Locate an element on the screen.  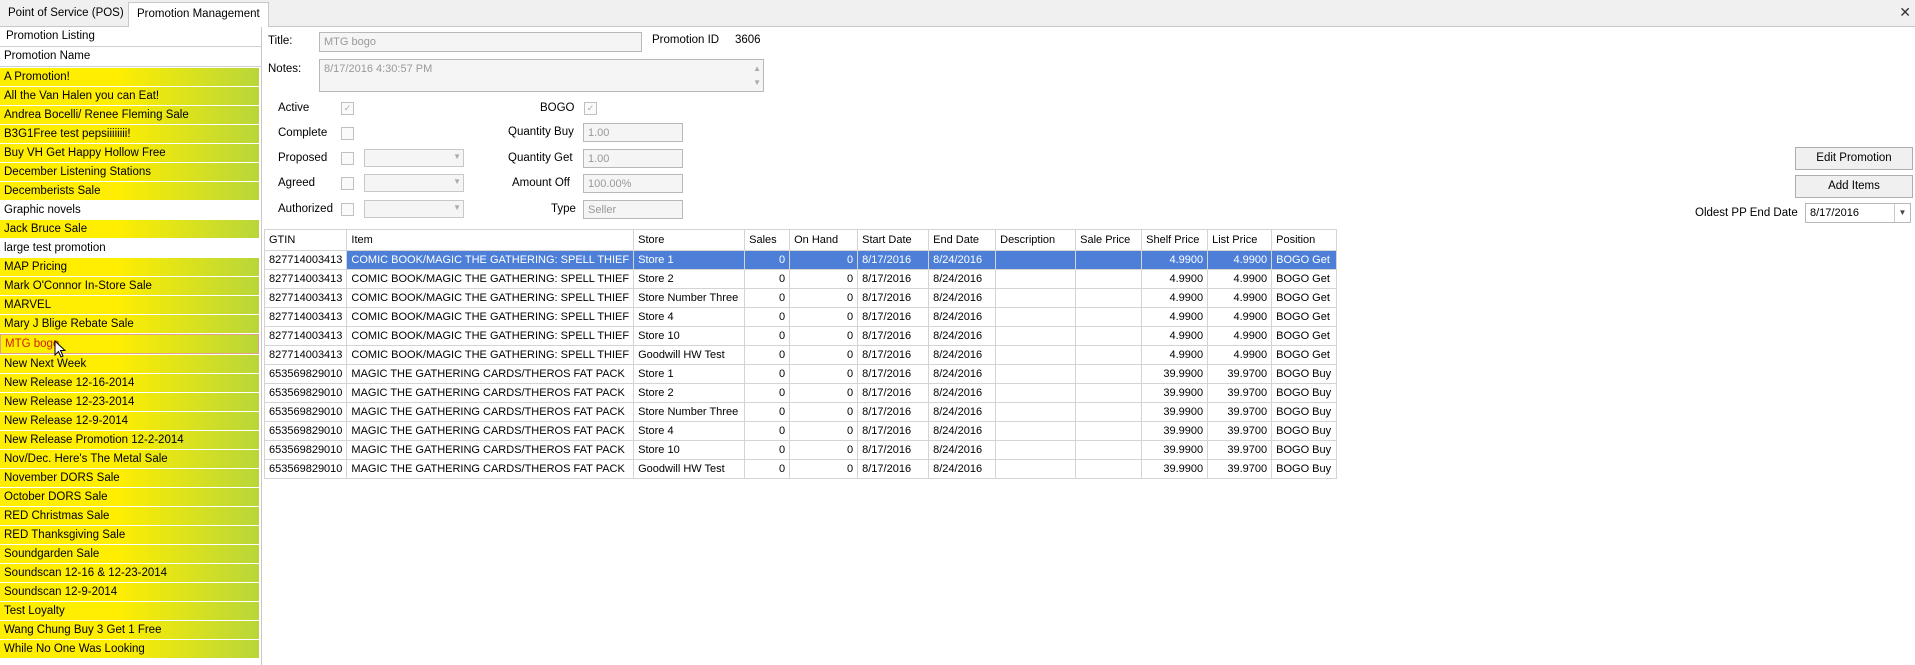
promotion-list-item: Nov/Dec. Here's The Metal Sale is located at coordinates (129, 459).